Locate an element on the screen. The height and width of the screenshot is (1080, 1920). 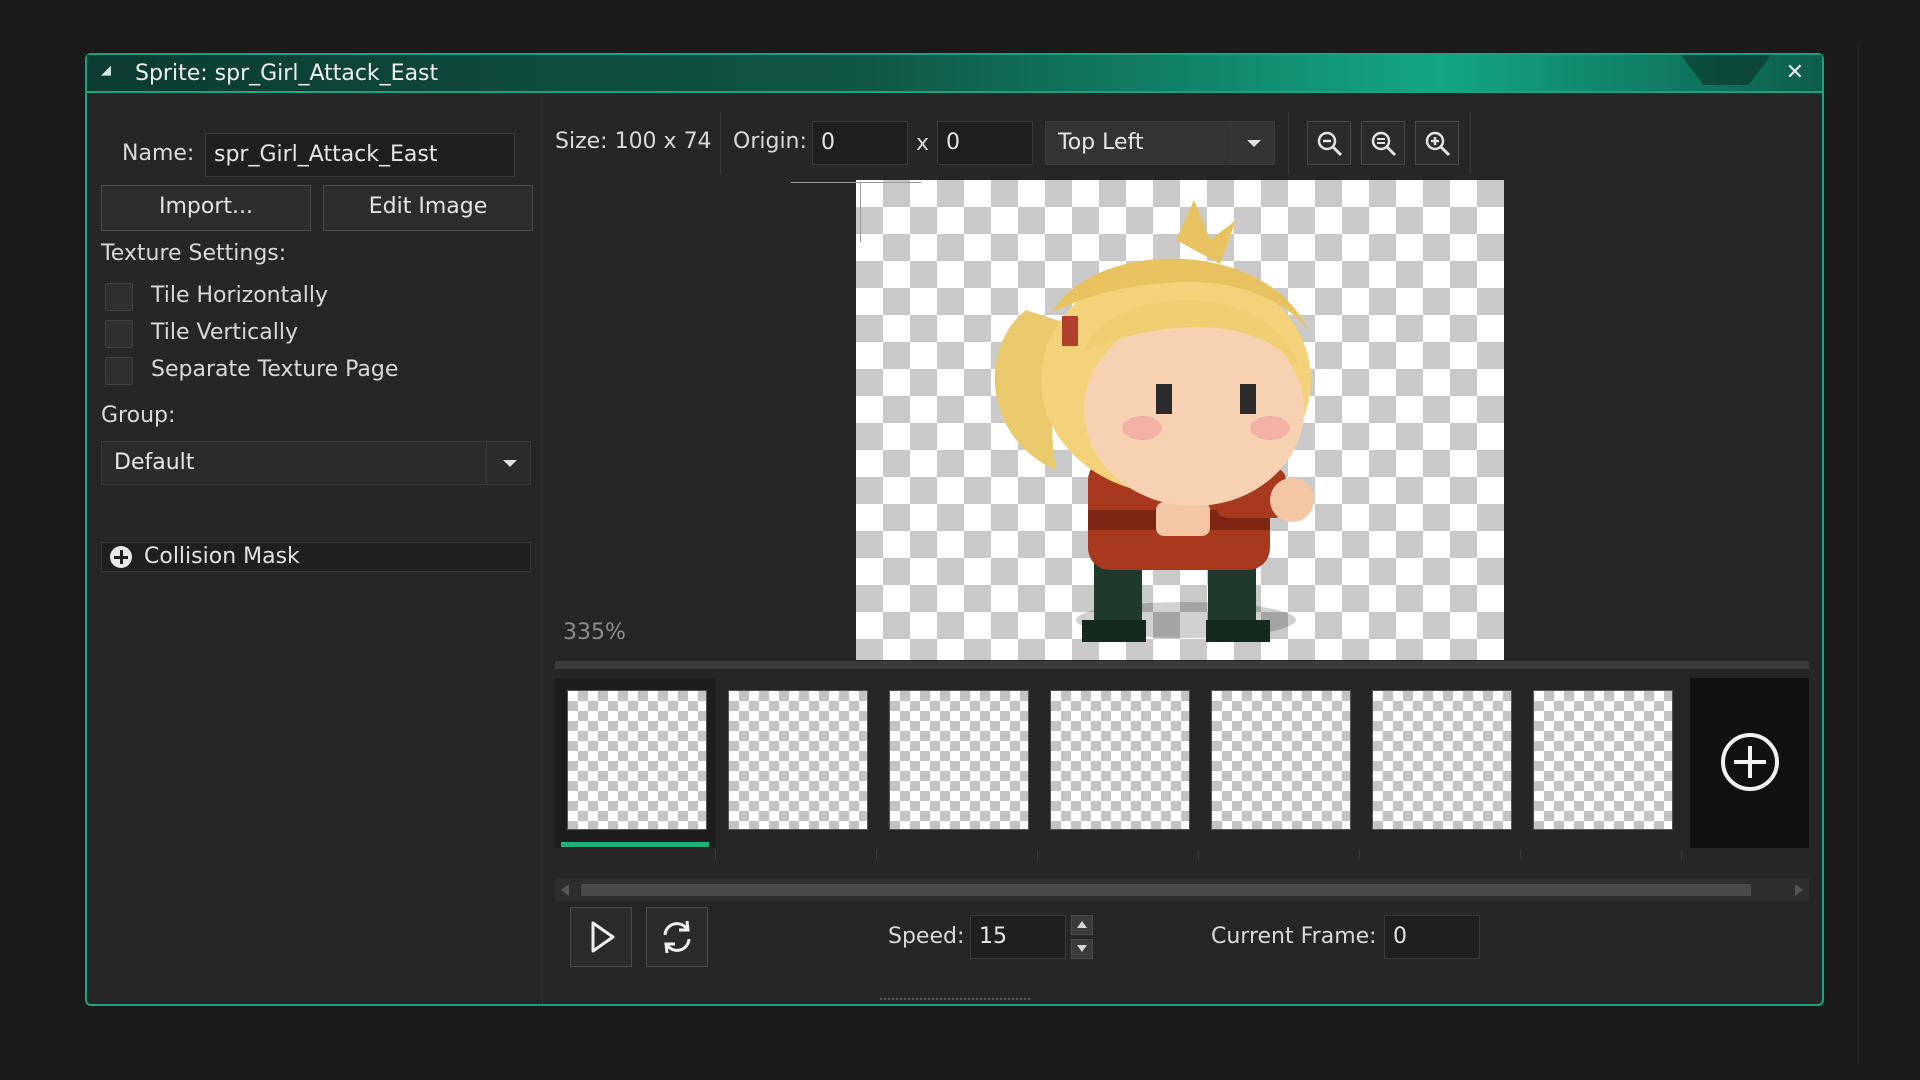
active-frame-indicator is located at coordinates (635, 844).